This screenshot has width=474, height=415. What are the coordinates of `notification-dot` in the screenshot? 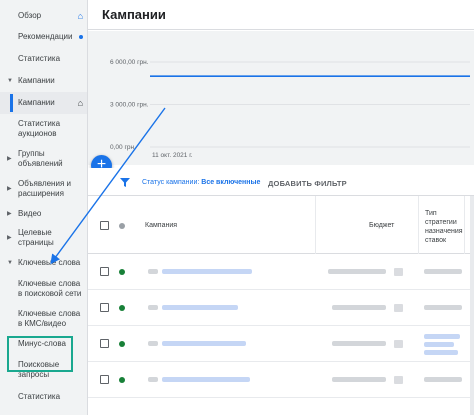 It's located at (81, 37).